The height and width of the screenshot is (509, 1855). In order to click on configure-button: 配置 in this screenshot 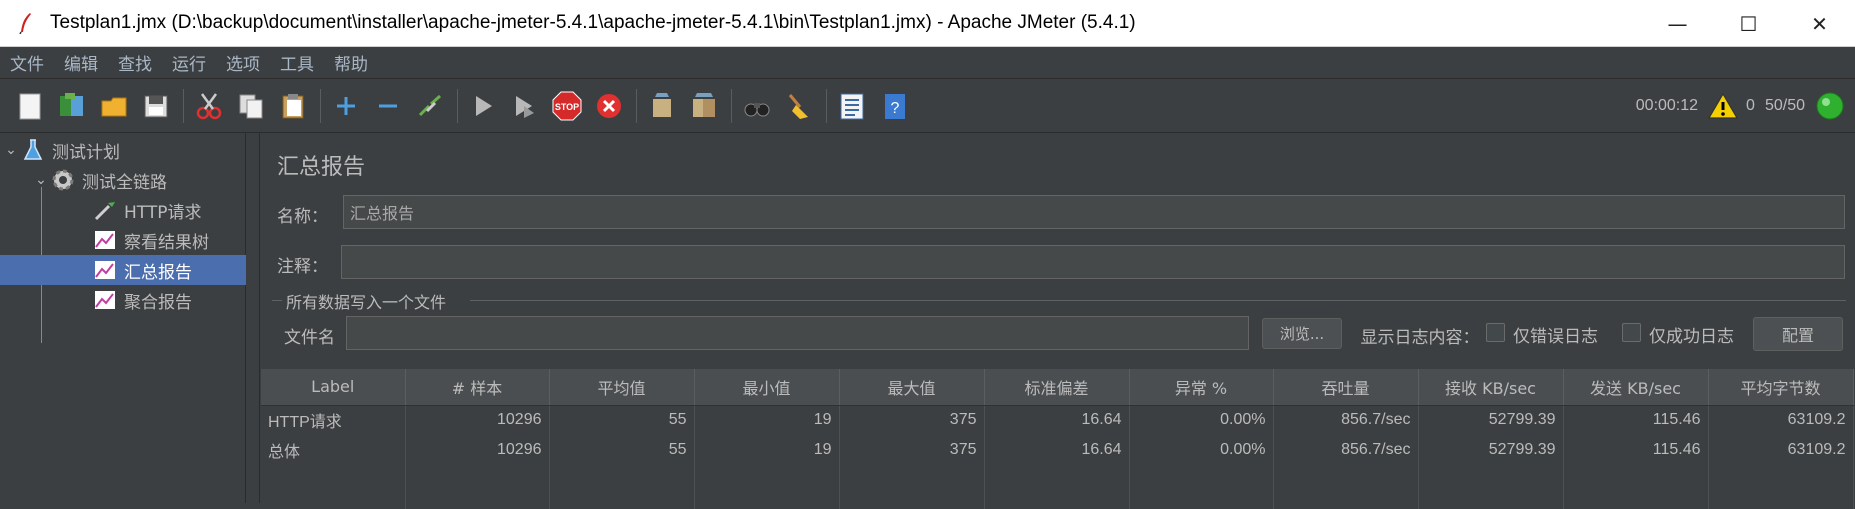, I will do `click(1798, 334)`.